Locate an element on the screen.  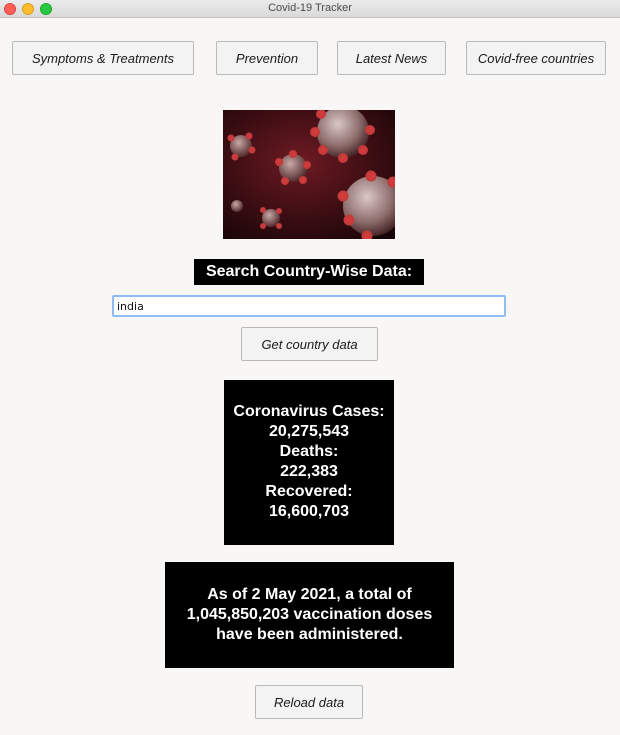
window-title: Covid-19 Tracker is located at coordinates (310, 8).